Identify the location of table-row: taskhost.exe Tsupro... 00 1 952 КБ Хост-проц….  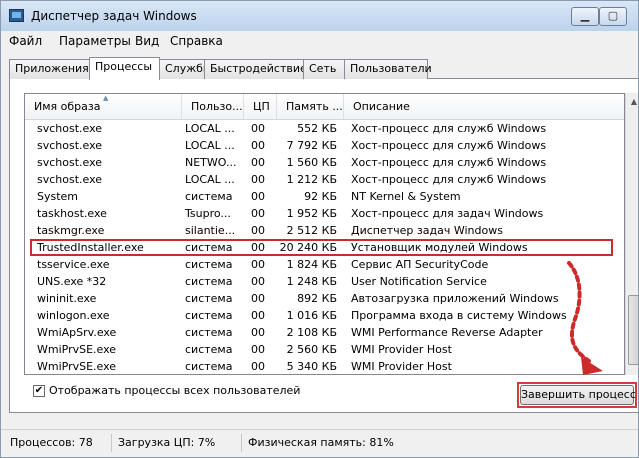
(324, 213).